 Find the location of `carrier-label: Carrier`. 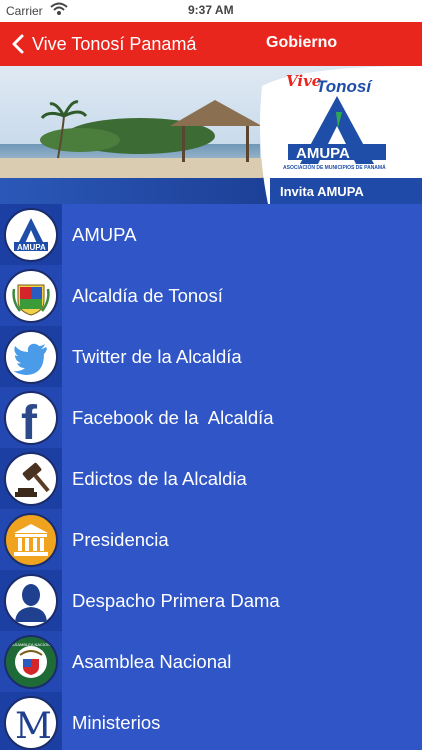

carrier-label: Carrier is located at coordinates (24, 11).